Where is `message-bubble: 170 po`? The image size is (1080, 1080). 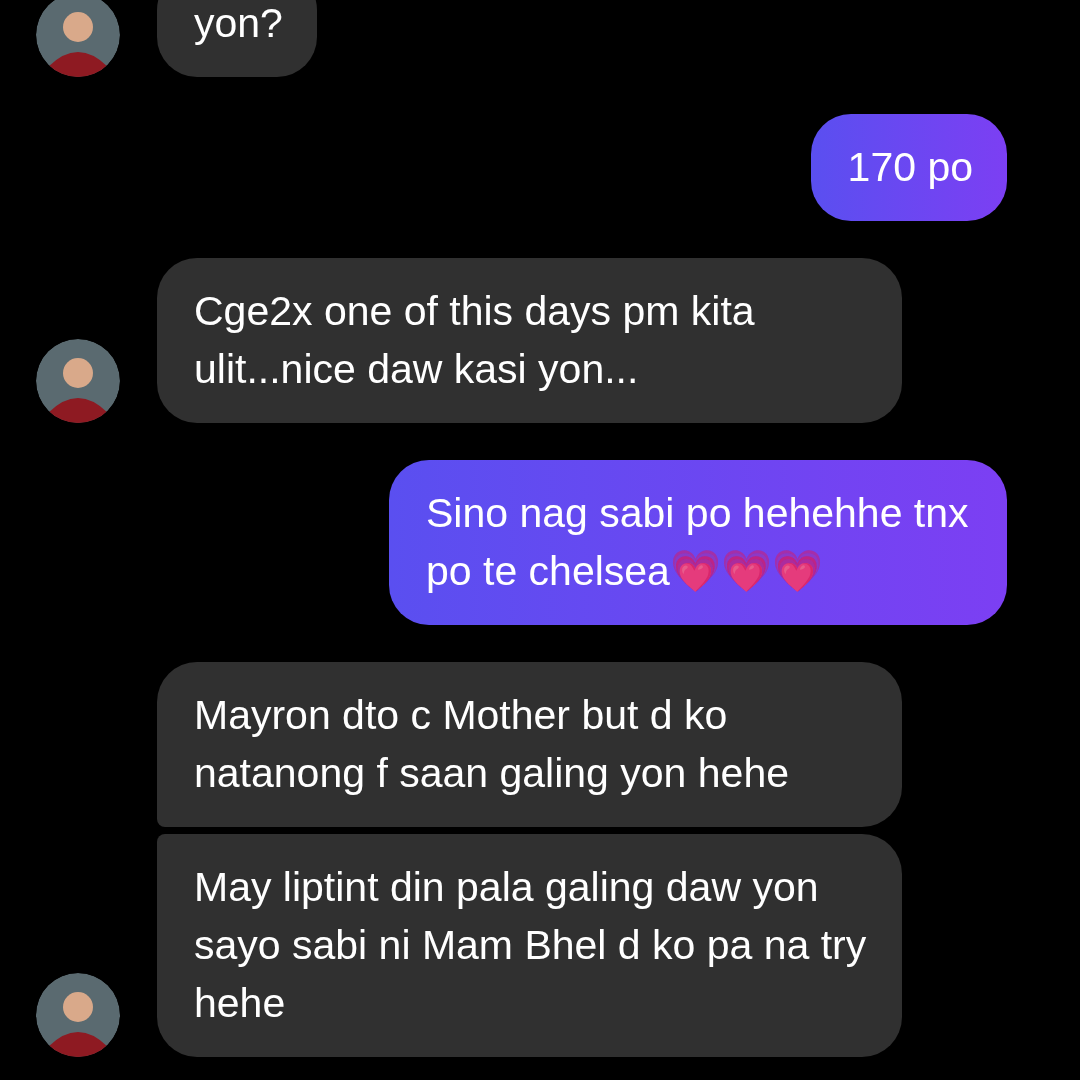 message-bubble: 170 po is located at coordinates (908, 167).